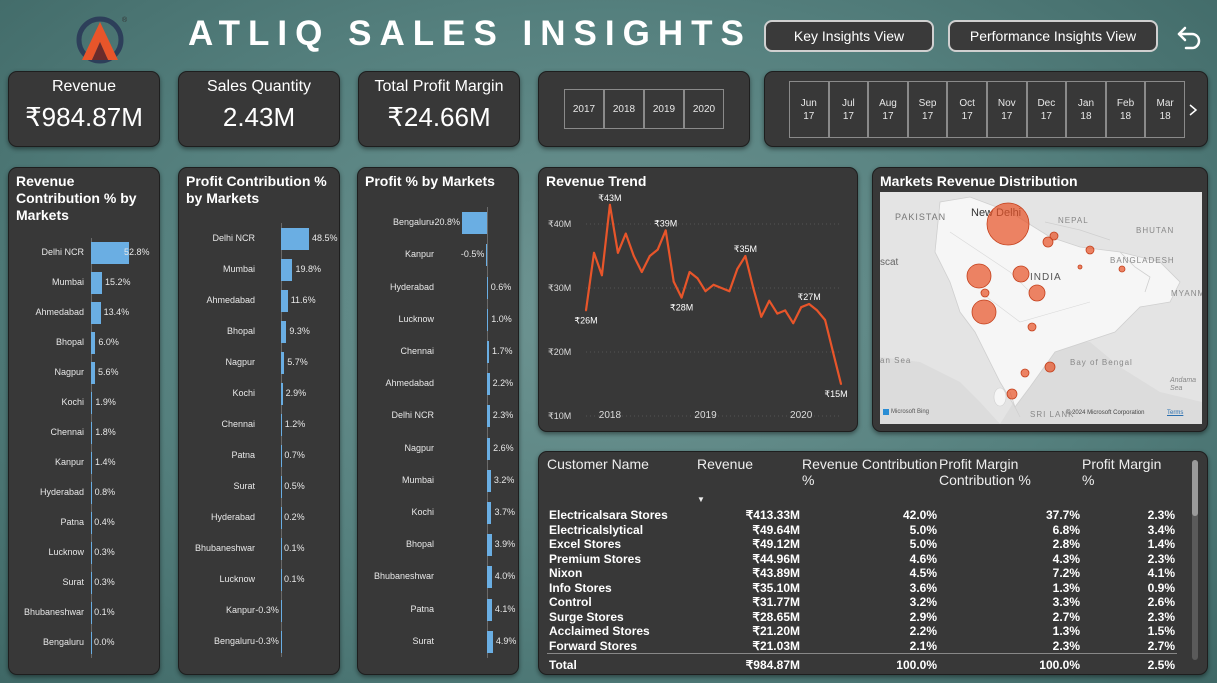  I want to click on month-option: Jun 17, so click(809, 109).